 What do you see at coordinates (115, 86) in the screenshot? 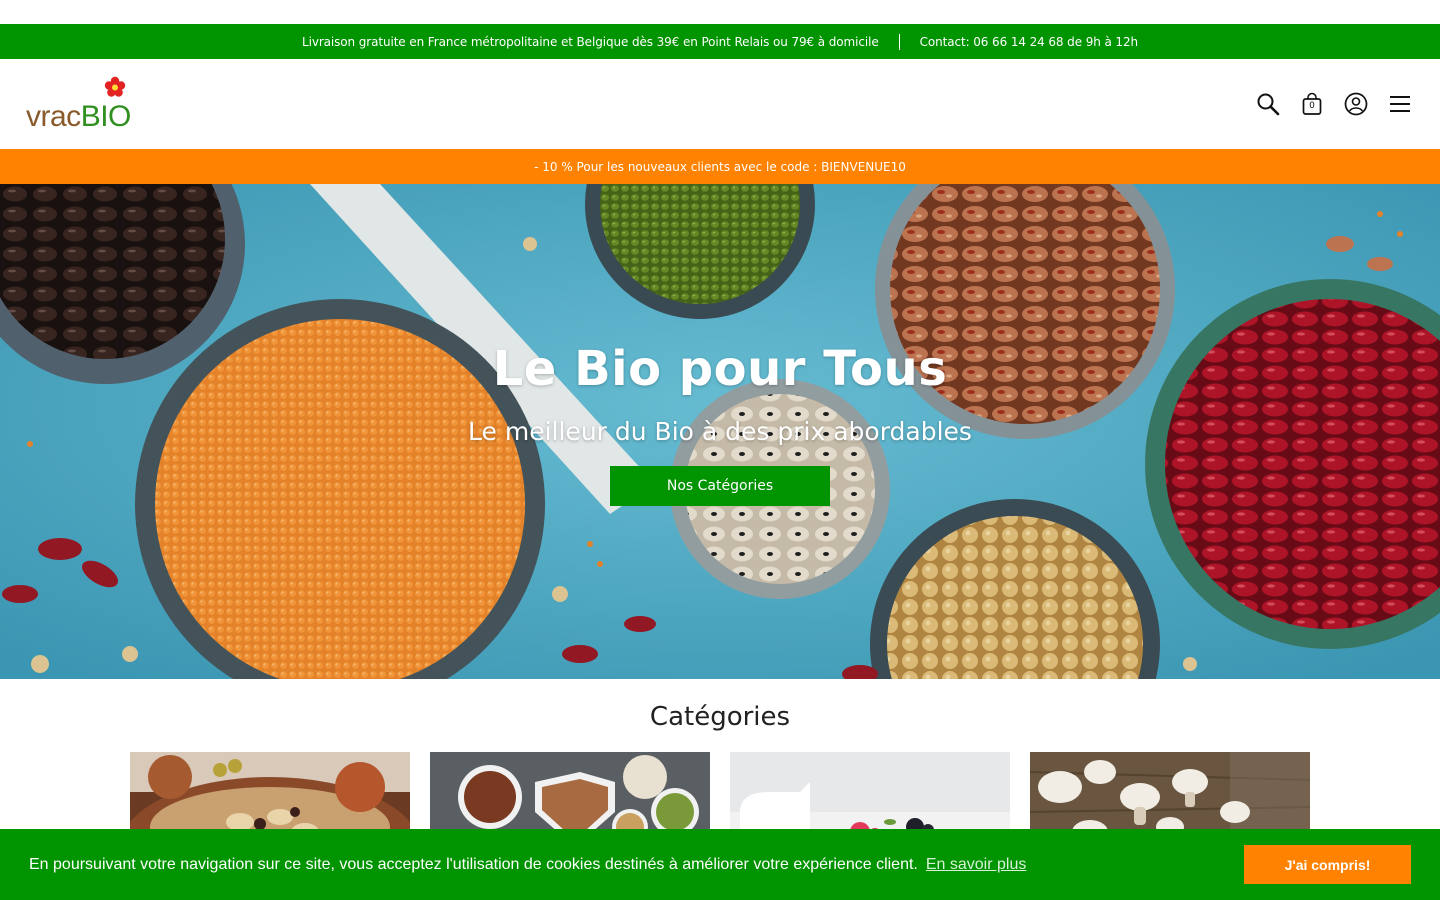
I see `flower-logo-icon` at bounding box center [115, 86].